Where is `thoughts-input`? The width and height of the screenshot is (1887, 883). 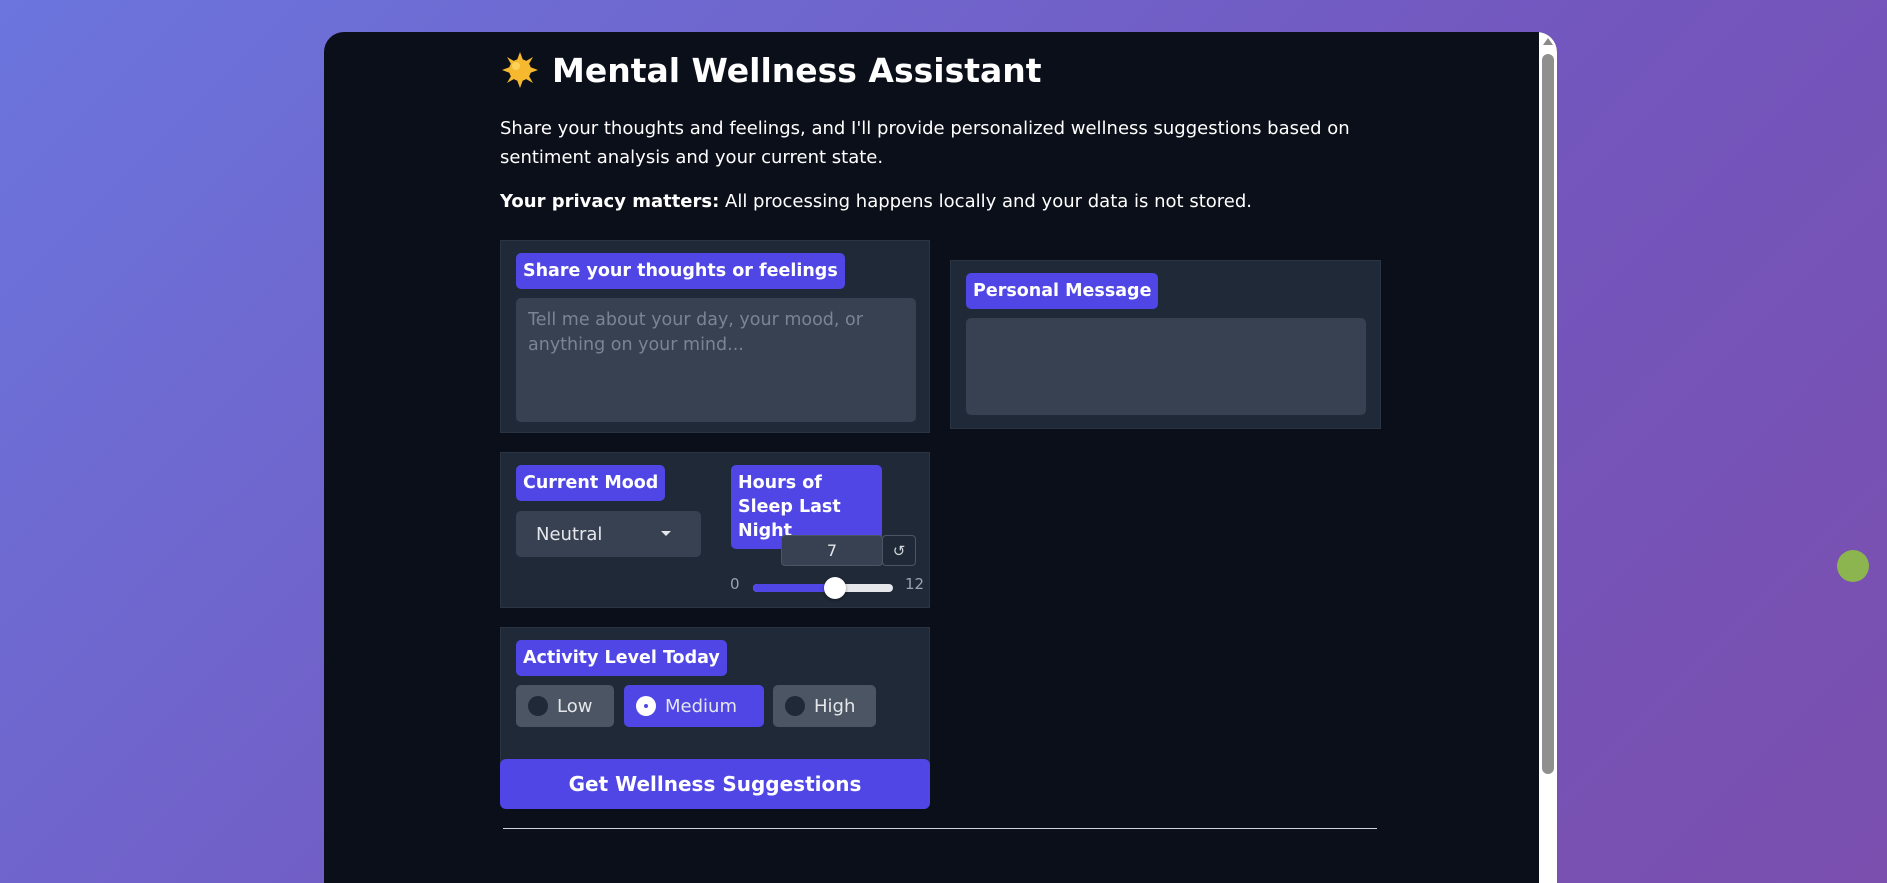 thoughts-input is located at coordinates (716, 360).